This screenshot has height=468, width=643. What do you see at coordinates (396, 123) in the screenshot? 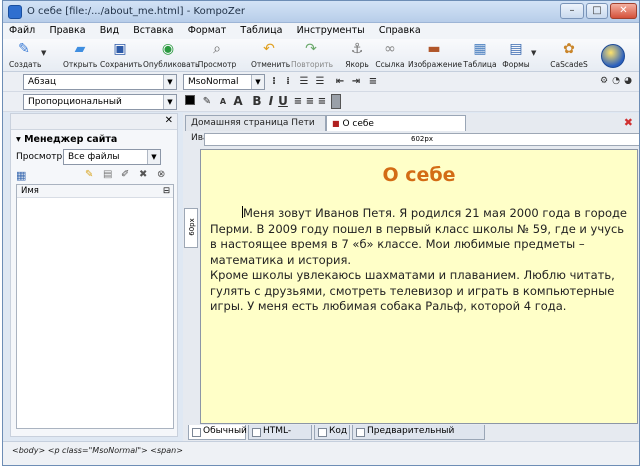
I see `tab-about-me: ■ О себе` at bounding box center [396, 123].